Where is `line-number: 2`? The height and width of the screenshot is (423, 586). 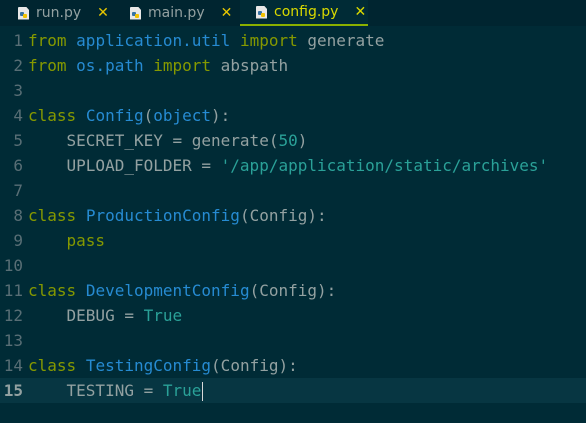 line-number: 2 is located at coordinates (18, 65).